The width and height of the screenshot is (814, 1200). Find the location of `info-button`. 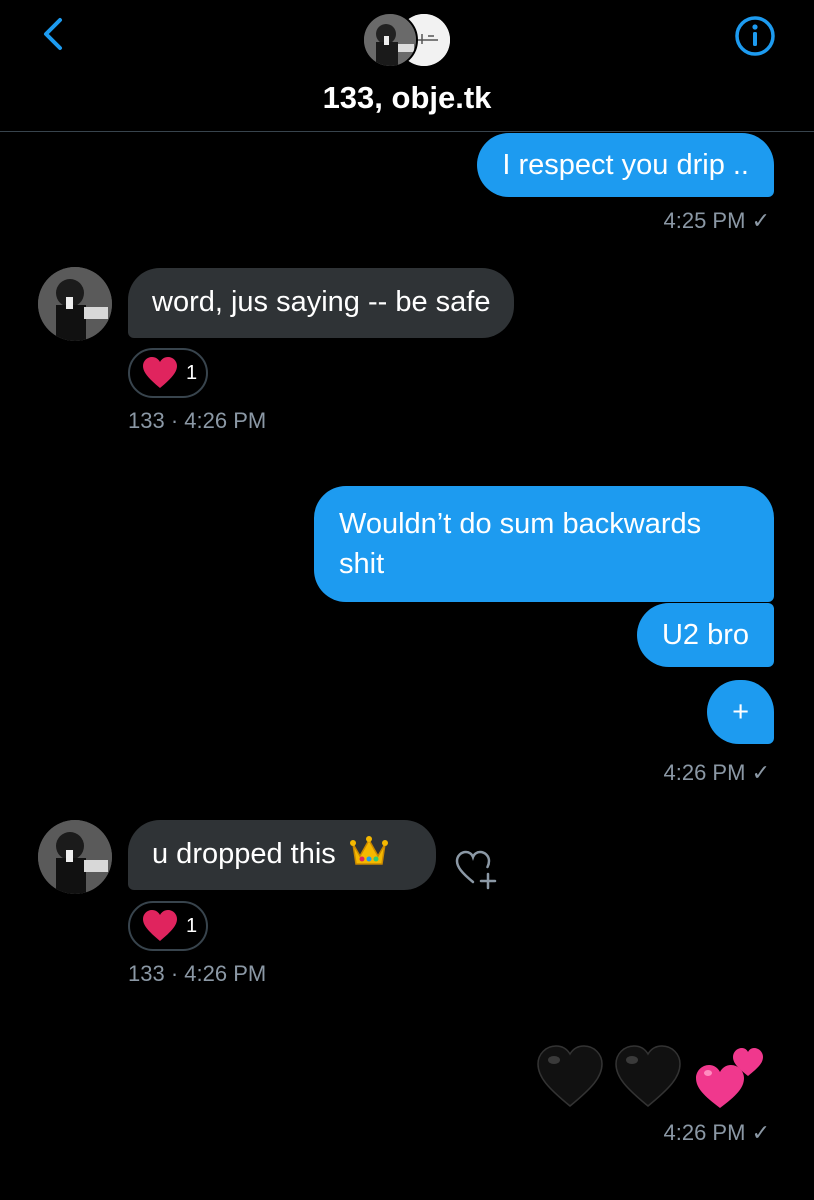

info-button is located at coordinates (755, 36).